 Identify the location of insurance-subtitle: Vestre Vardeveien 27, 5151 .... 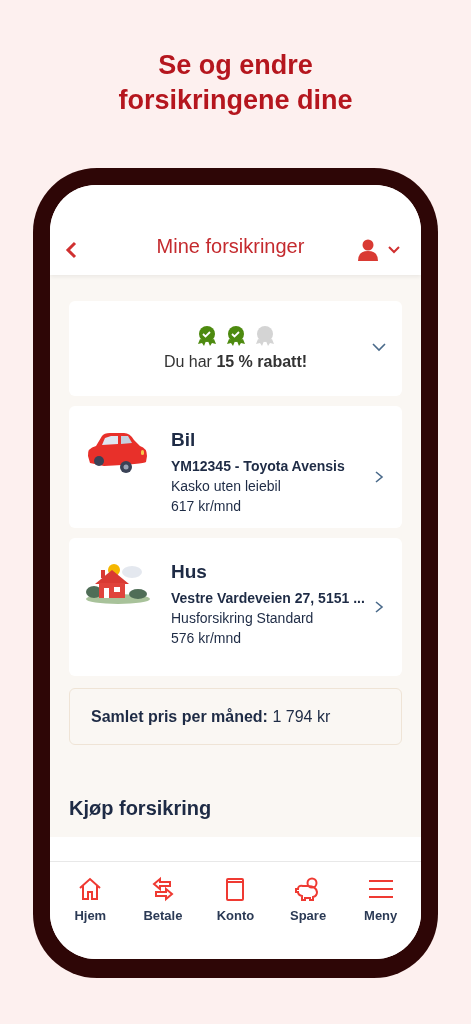
(268, 598).